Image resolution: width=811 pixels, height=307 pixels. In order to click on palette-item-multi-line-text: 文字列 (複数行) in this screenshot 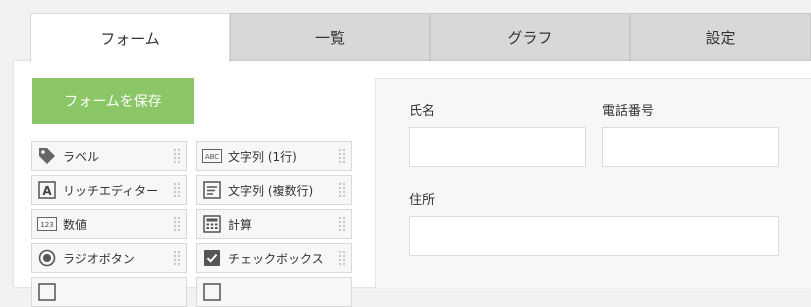, I will do `click(274, 190)`.